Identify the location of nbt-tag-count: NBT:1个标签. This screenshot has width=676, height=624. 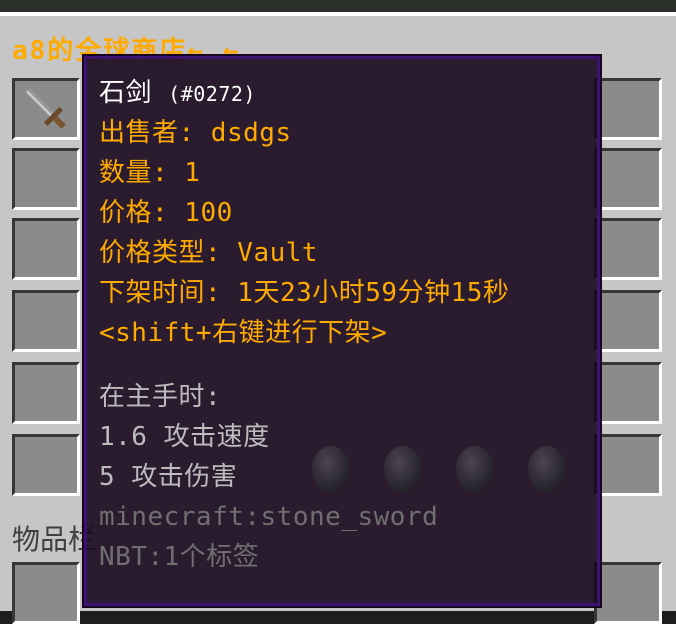
(179, 557).